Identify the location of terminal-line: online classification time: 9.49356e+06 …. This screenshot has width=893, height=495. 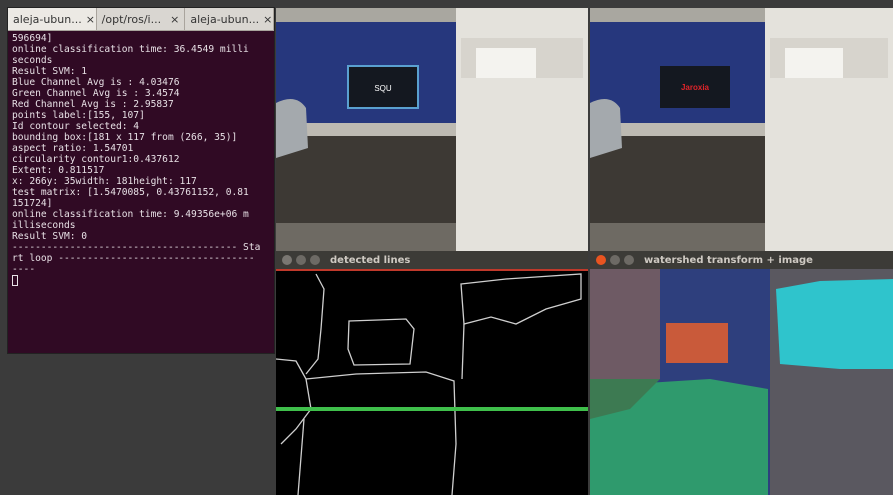
(130, 214).